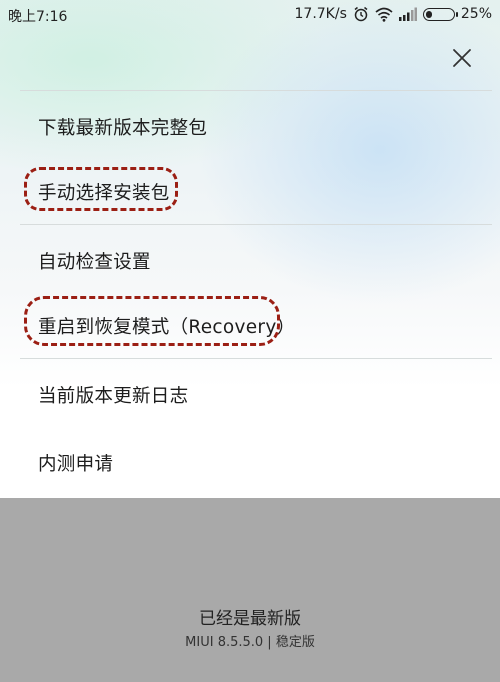 The image size is (500, 682). What do you see at coordinates (250, 15) in the screenshot?
I see `status-bar: 晚上7:16 17.7K/s 25%` at bounding box center [250, 15].